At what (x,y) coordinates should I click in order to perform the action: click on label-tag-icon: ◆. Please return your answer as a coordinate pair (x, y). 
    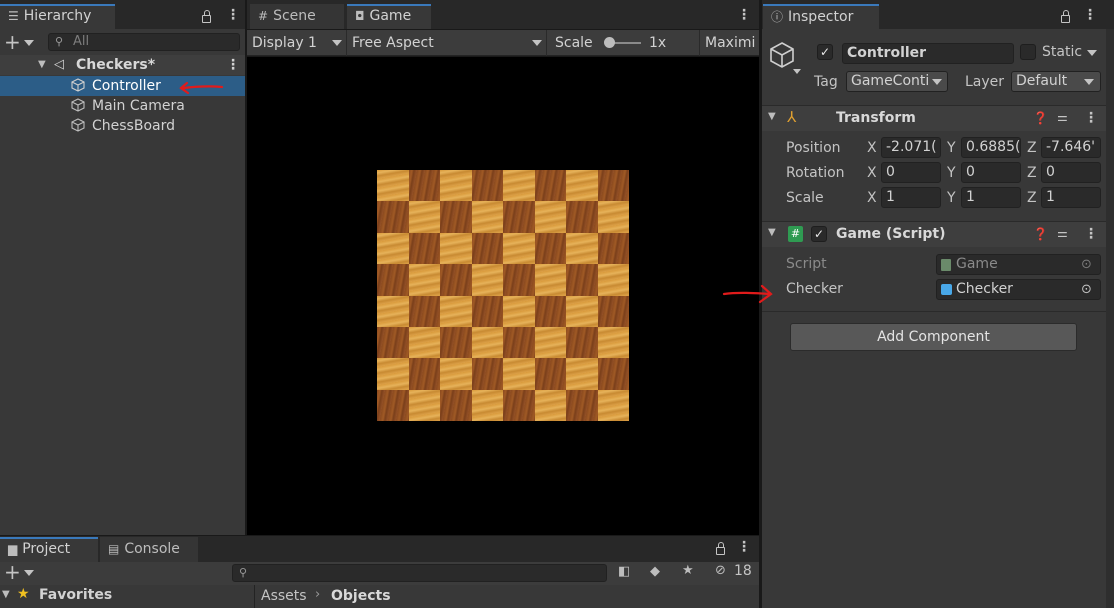
    Looking at the image, I should click on (655, 571).